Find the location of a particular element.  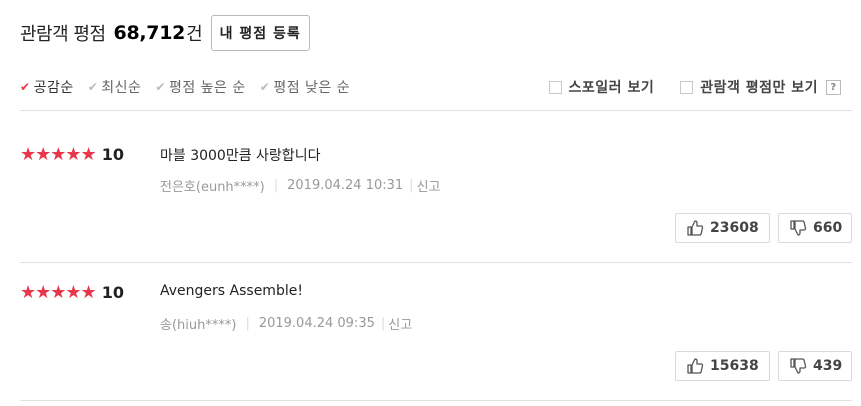

review-date: 2019.04.24 10:31 is located at coordinates (345, 185).